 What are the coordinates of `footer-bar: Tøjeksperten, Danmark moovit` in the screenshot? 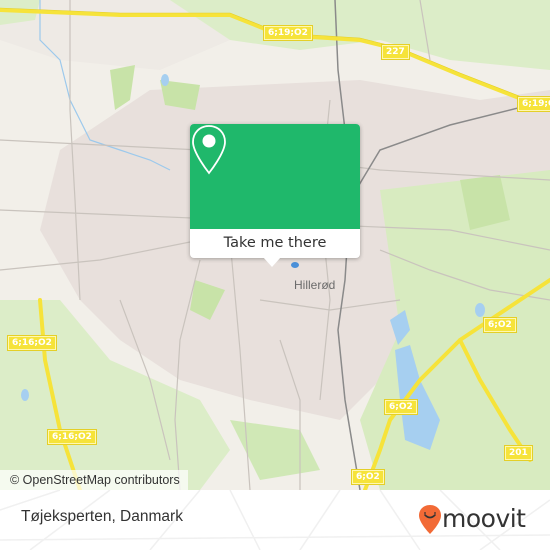 It's located at (275, 520).